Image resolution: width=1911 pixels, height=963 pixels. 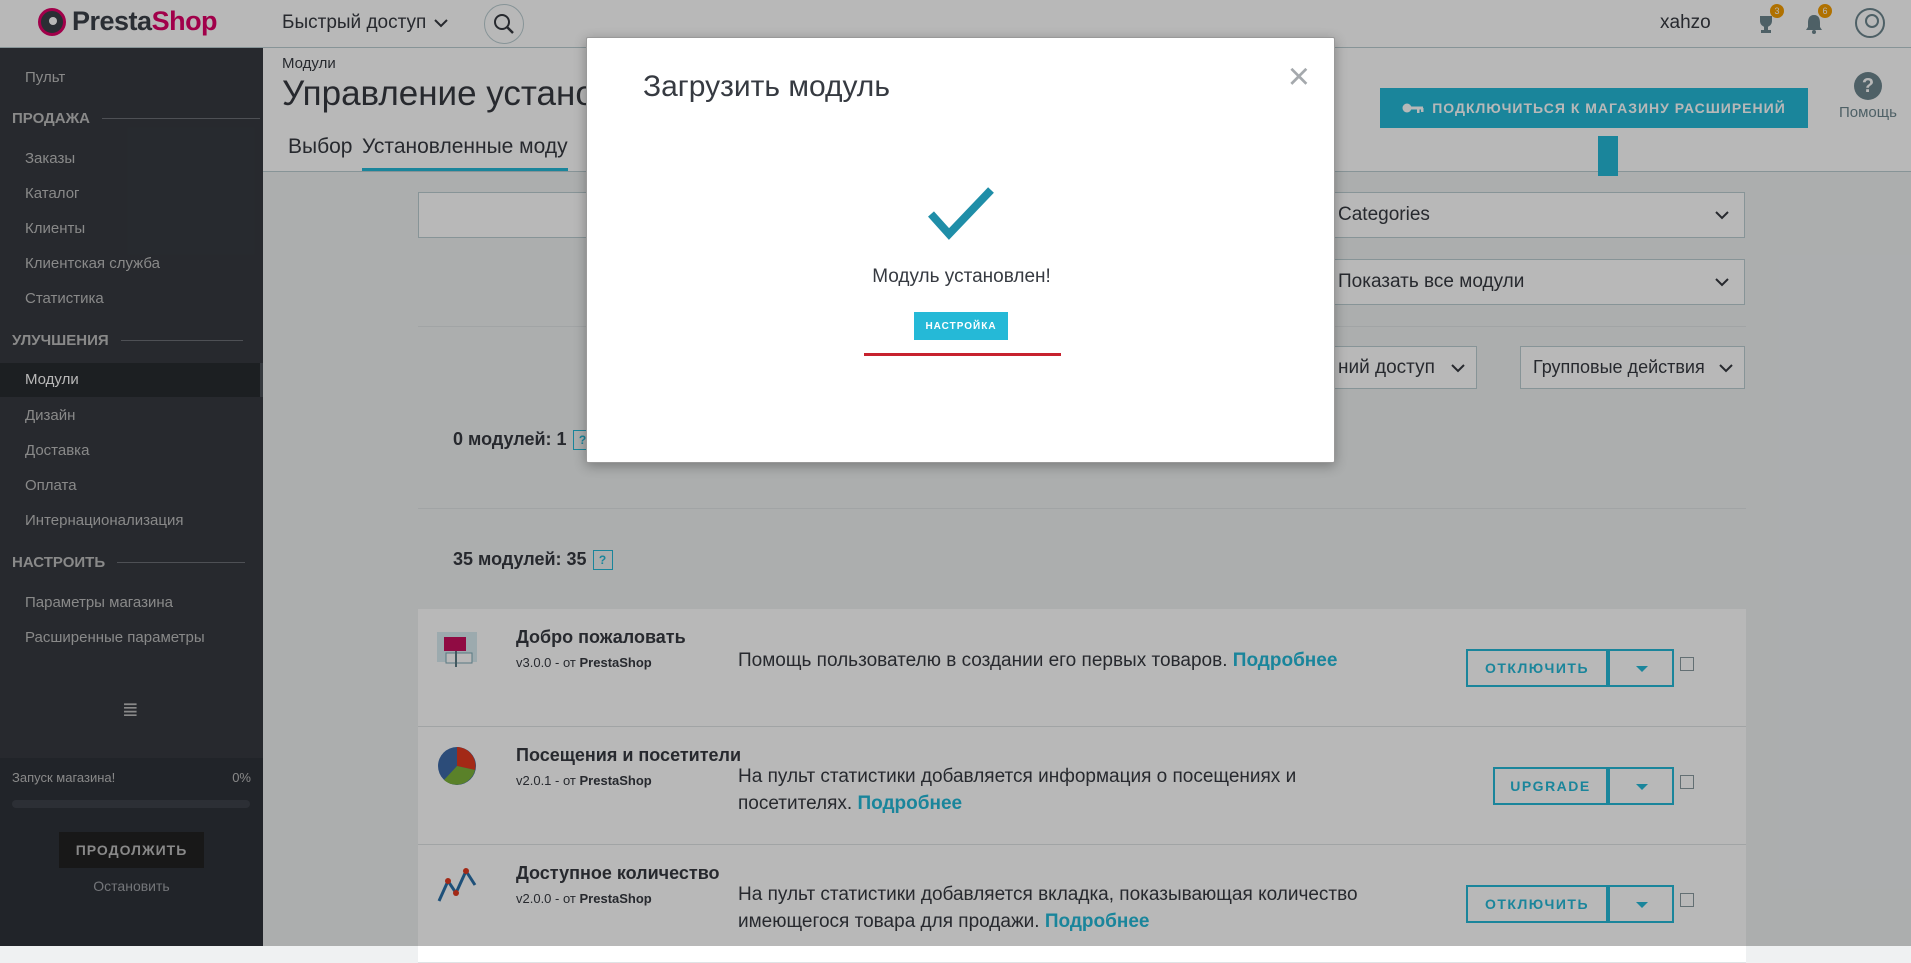 I want to click on close-icon: ×, so click(x=1299, y=77).